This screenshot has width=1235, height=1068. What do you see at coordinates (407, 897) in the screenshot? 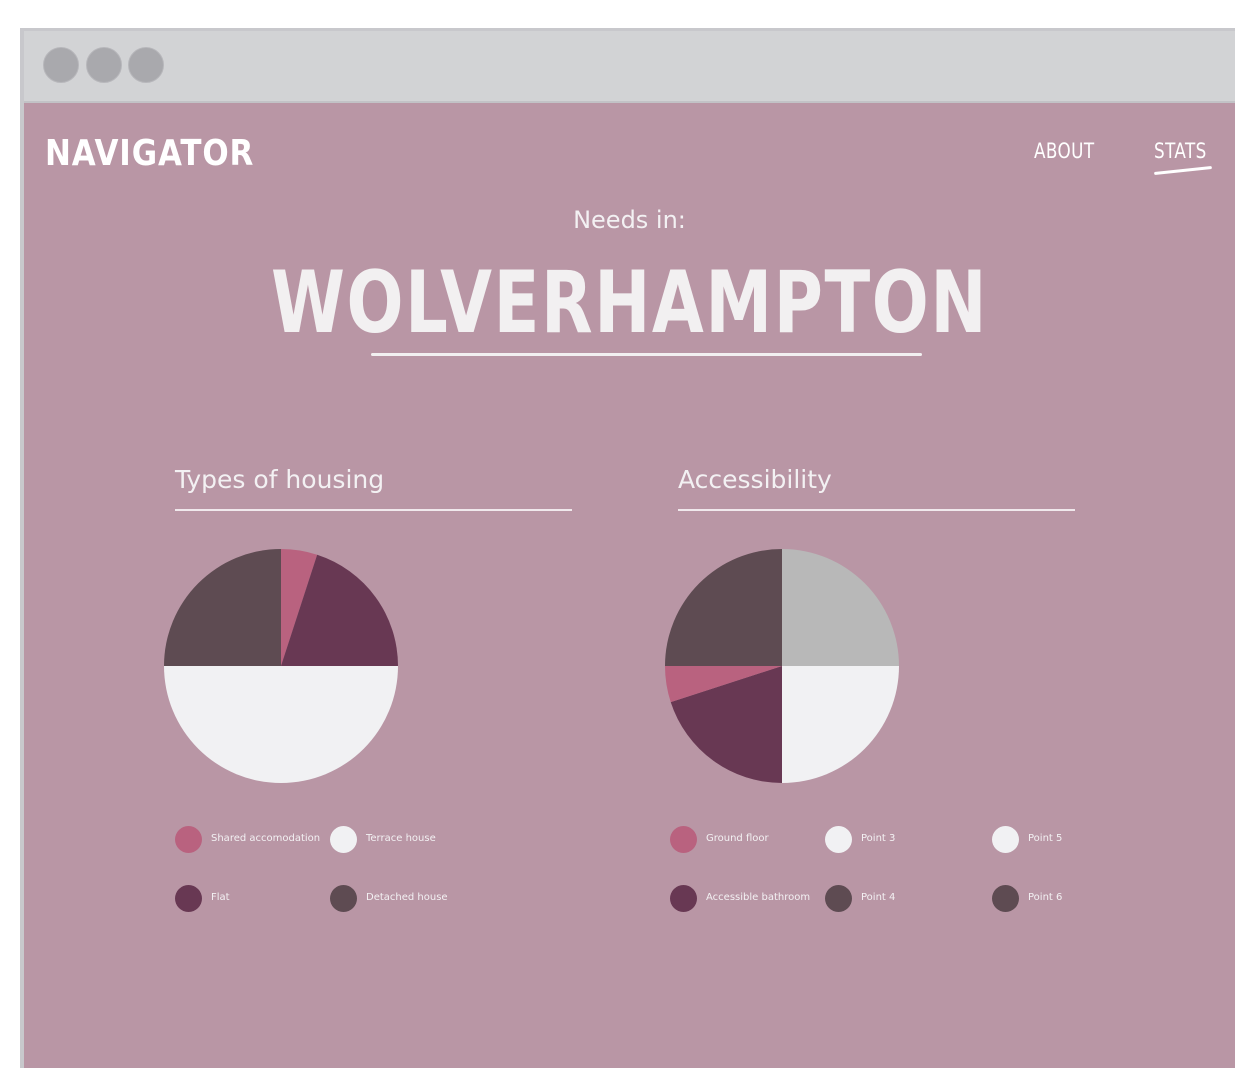
I see `legend-label: Detached house` at bounding box center [407, 897].